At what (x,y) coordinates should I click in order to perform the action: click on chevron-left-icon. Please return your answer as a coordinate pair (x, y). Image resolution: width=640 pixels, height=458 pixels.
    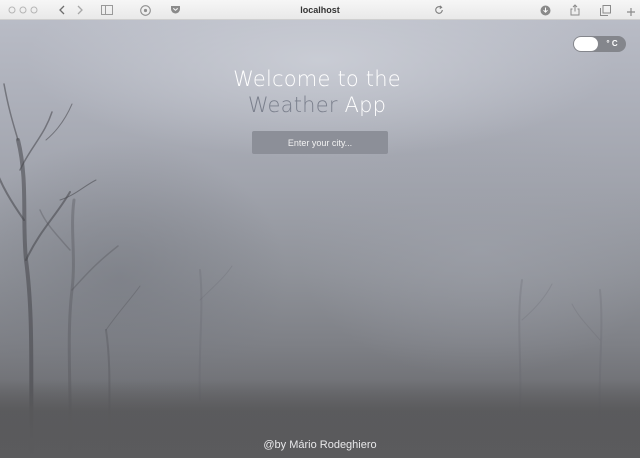
    Looking at the image, I should click on (62, 10).